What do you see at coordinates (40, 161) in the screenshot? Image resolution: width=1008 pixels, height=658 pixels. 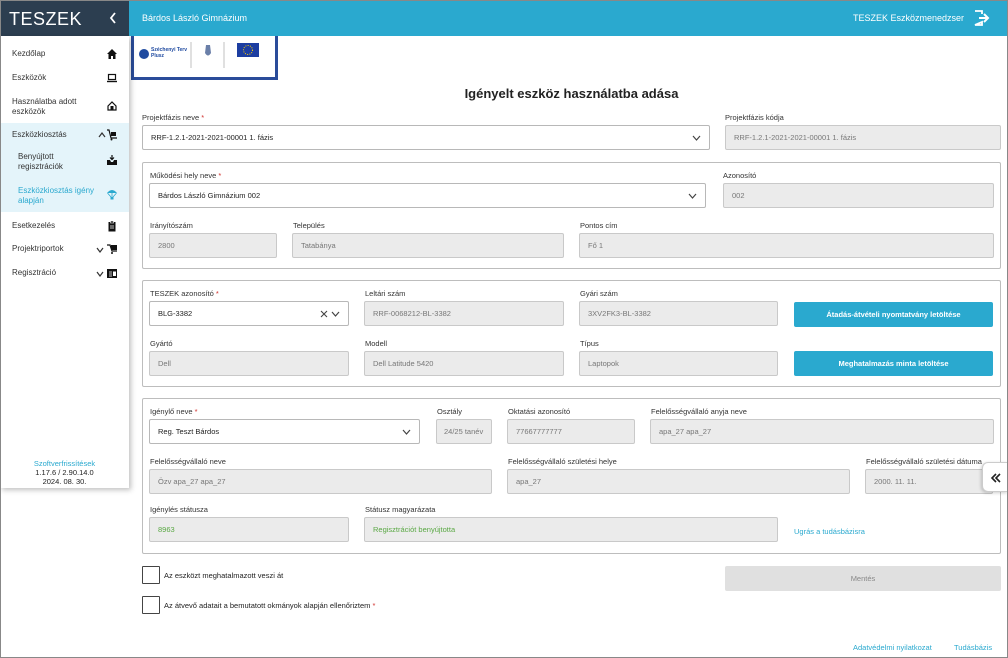 I see `sidebar-item-label: Benyújtott regisztrációk` at bounding box center [40, 161].